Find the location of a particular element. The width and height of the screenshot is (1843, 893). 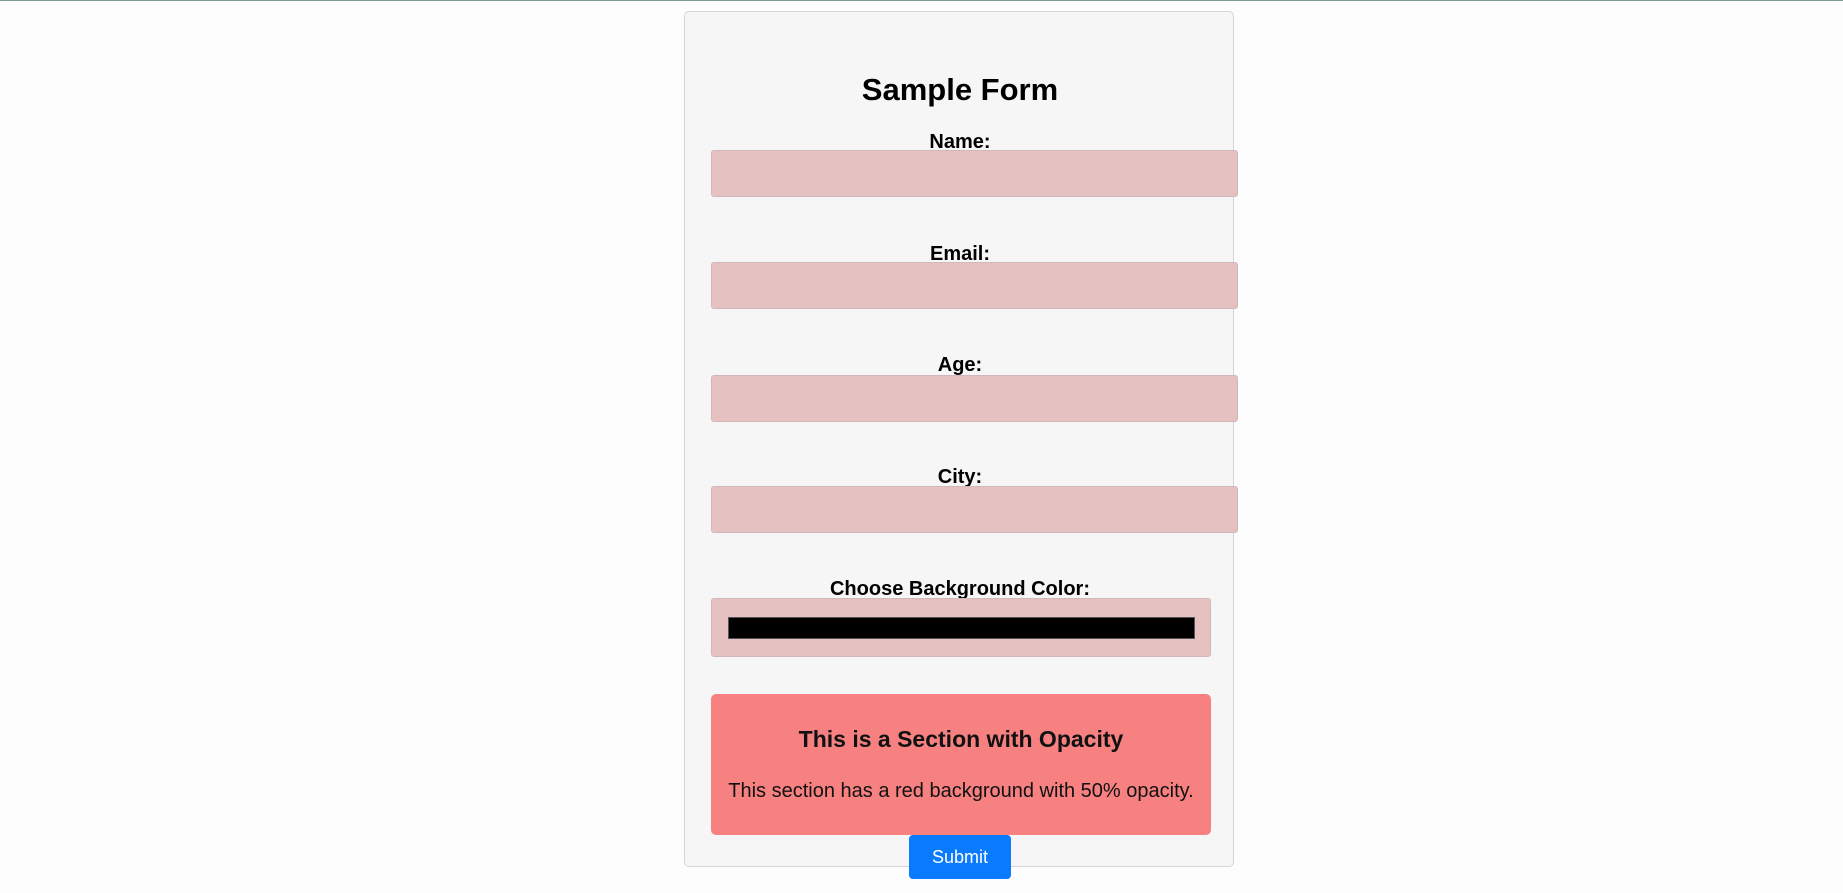

age-label: Age: is located at coordinates (960, 365).